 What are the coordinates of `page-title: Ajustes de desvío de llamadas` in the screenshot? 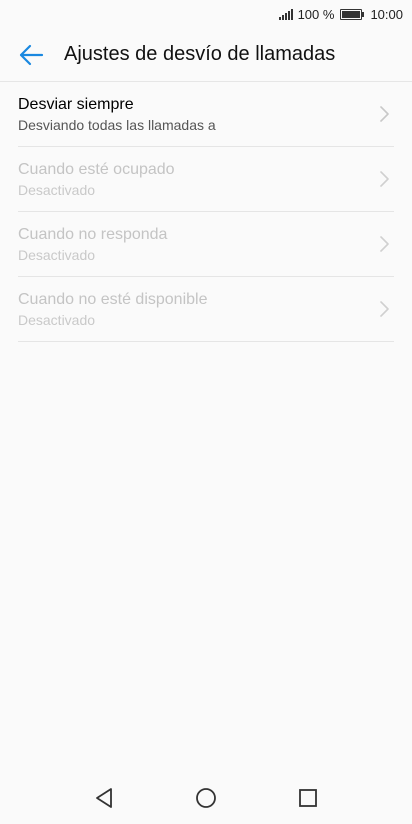 It's located at (200, 54).